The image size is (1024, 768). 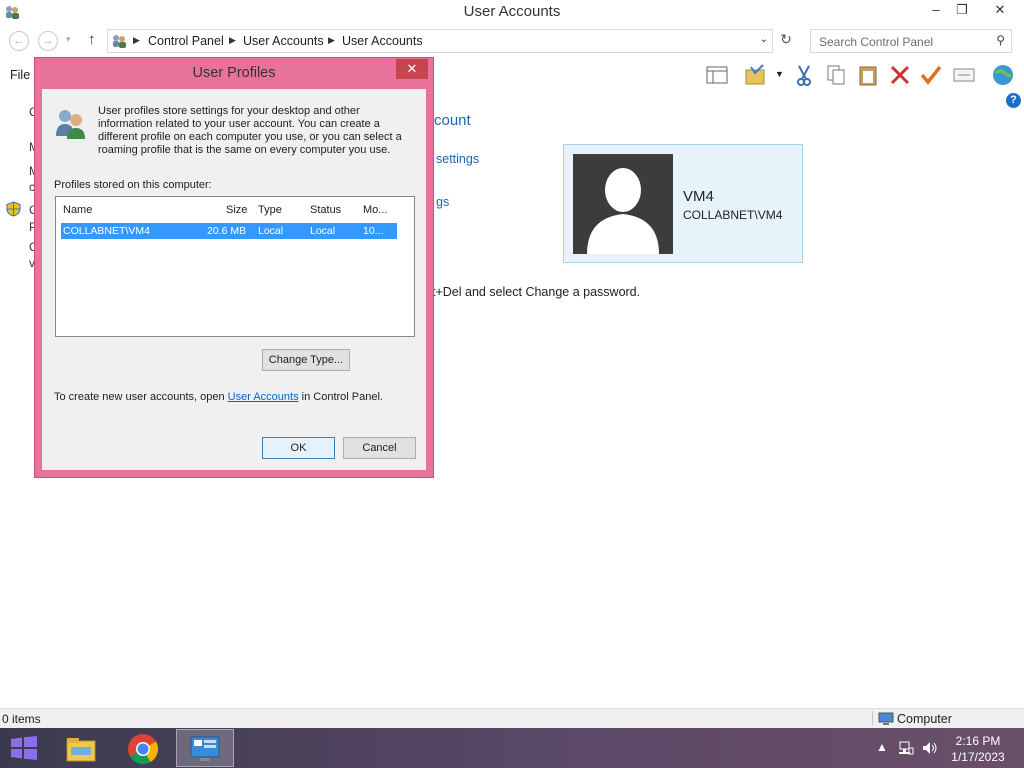 I want to click on layout-pane-icon, so click(x=717, y=75).